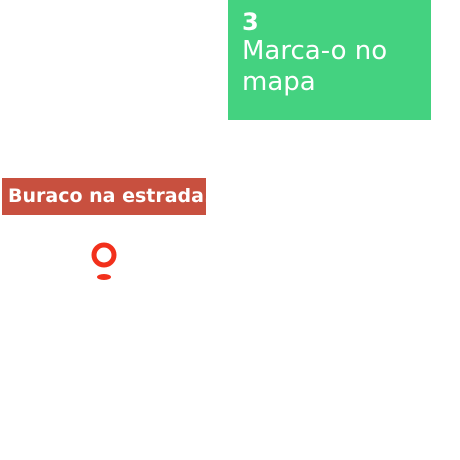 The height and width of the screenshot is (460, 460). I want to click on step-instruction: Marca-o no mapa, so click(315, 66).